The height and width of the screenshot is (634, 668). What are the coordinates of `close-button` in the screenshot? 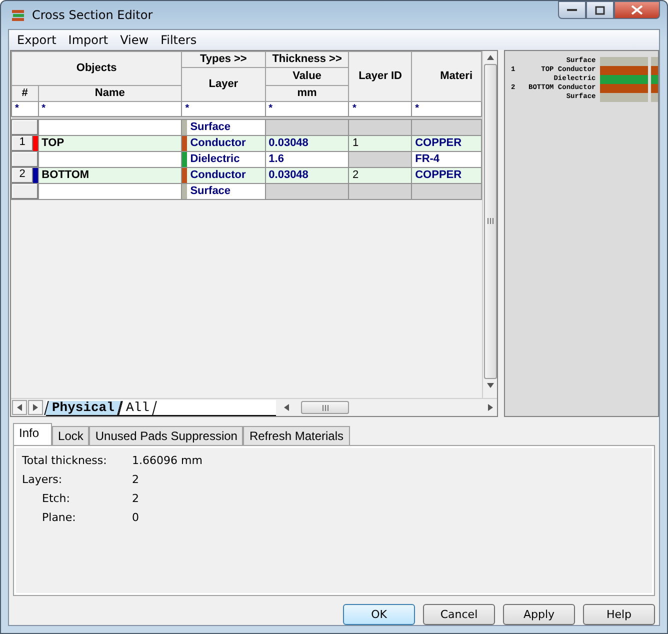 It's located at (637, 10).